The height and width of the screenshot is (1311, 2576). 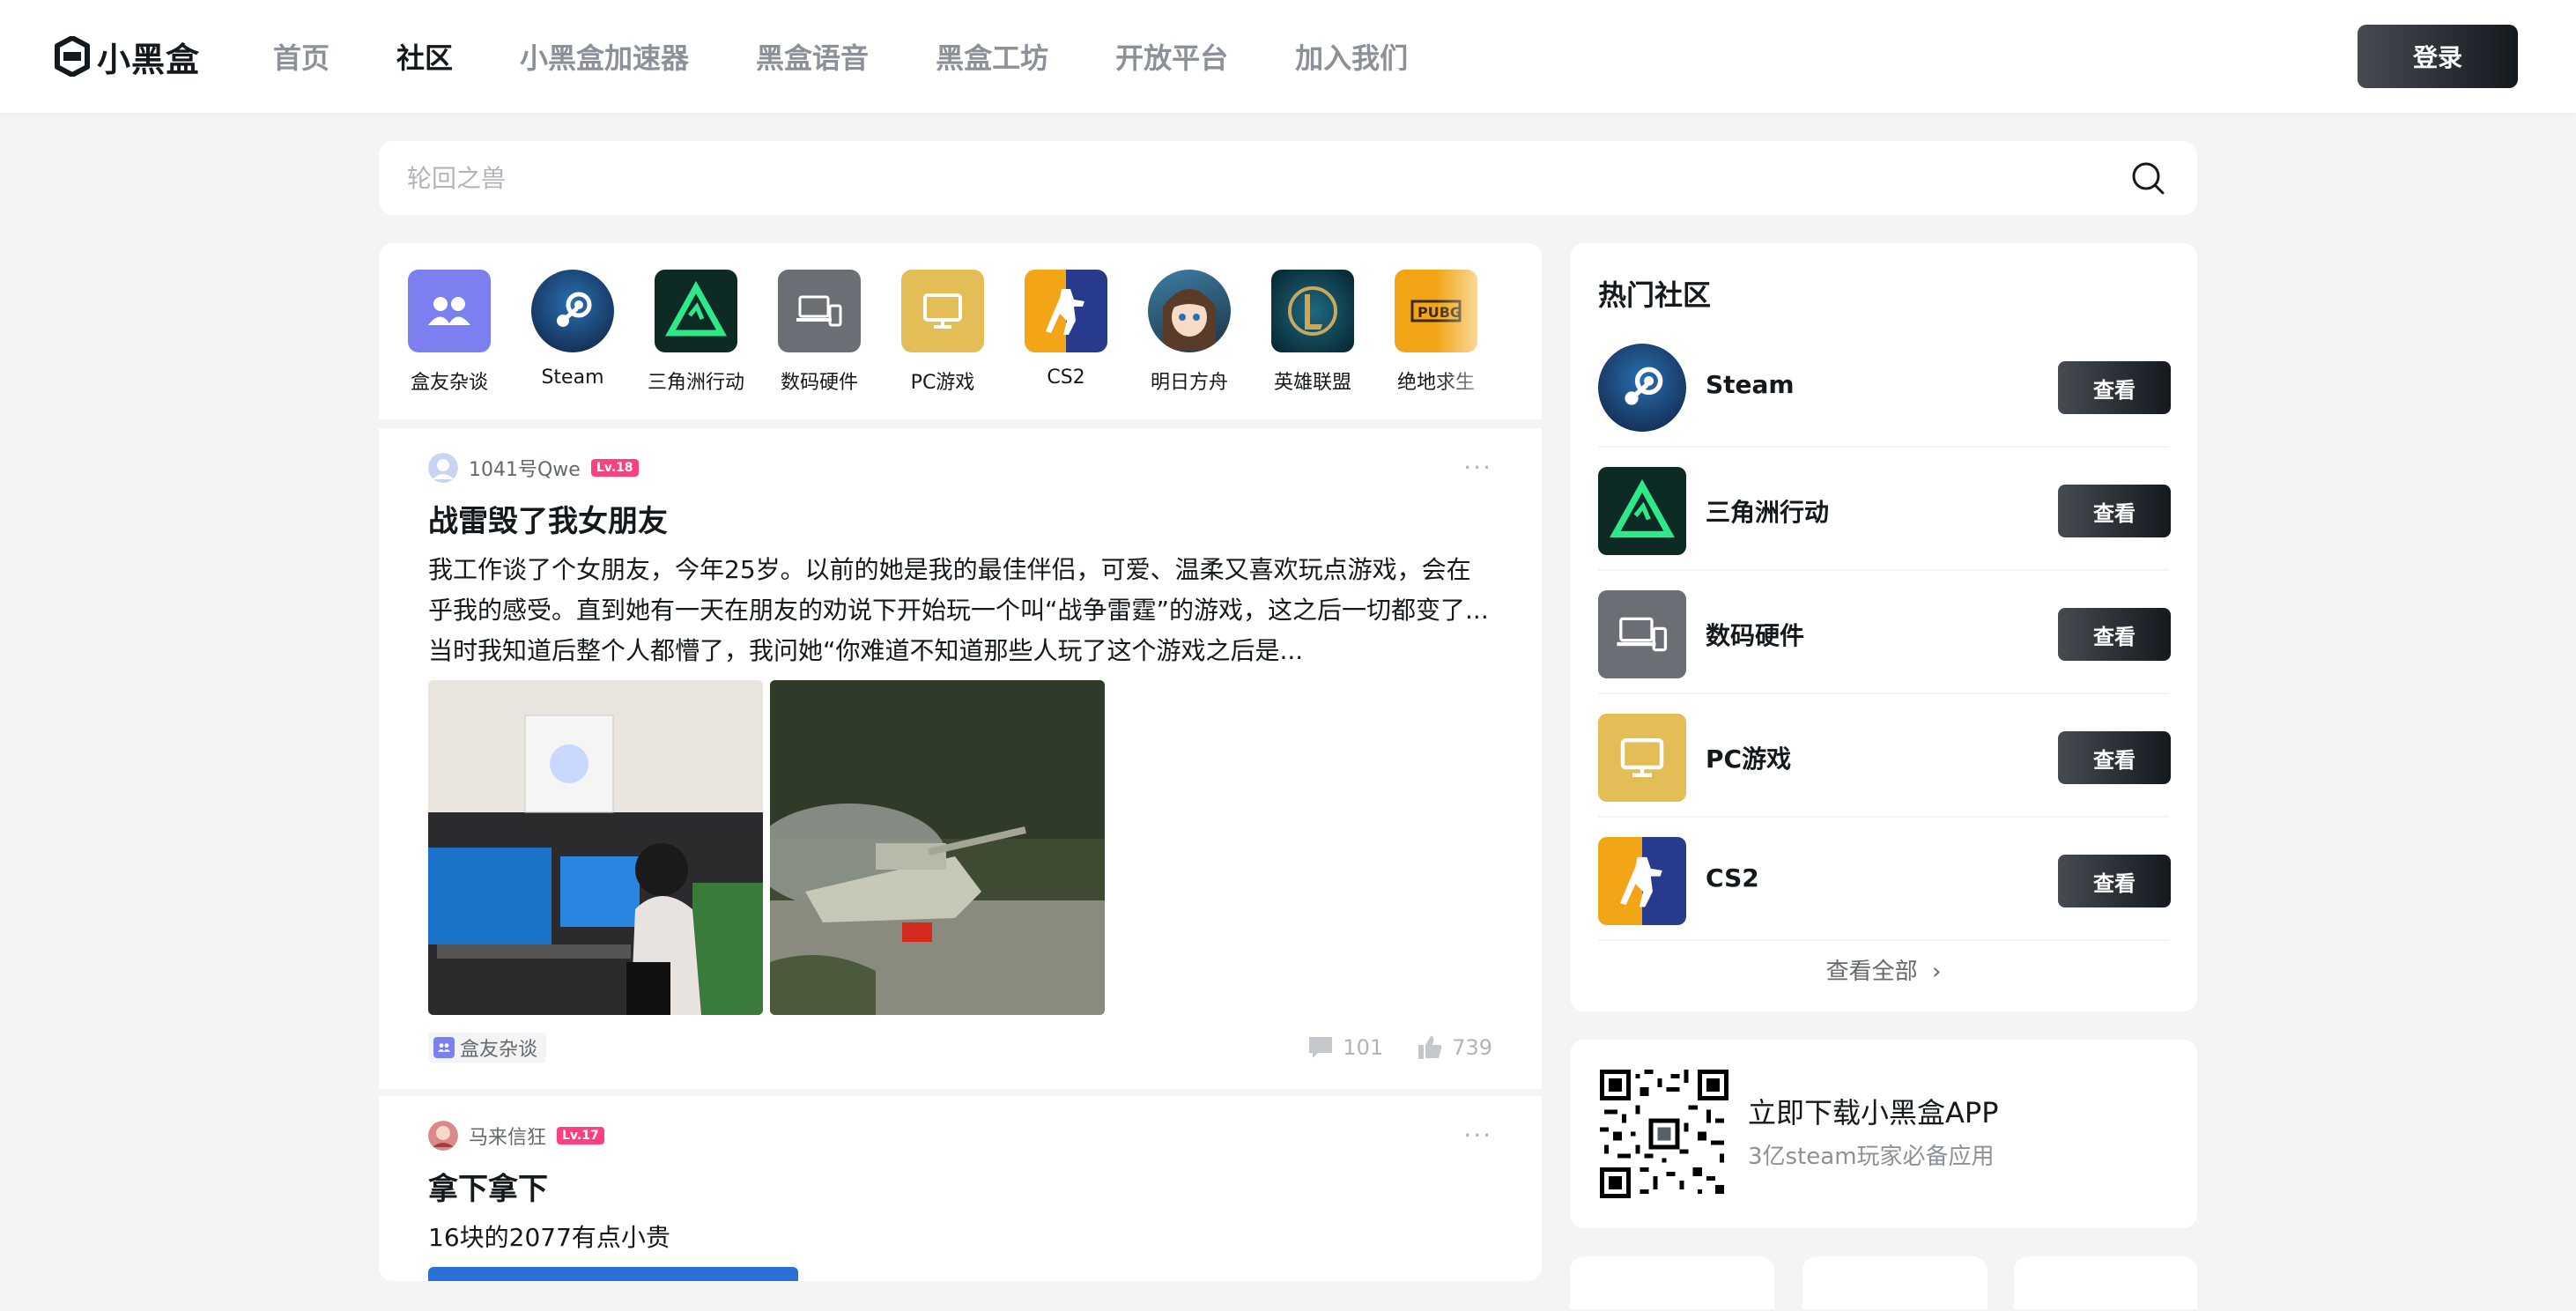 What do you see at coordinates (1884, 1134) in the screenshot?
I see `app-download-card: 立即下载小黑盒APP 3亿steam玩家必备应用` at bounding box center [1884, 1134].